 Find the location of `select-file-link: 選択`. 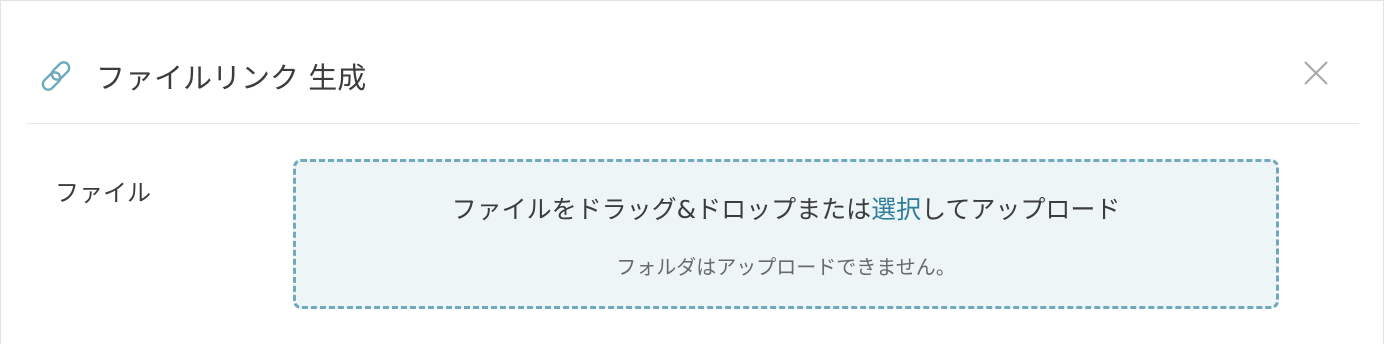

select-file-link: 選択 is located at coordinates (896, 209).